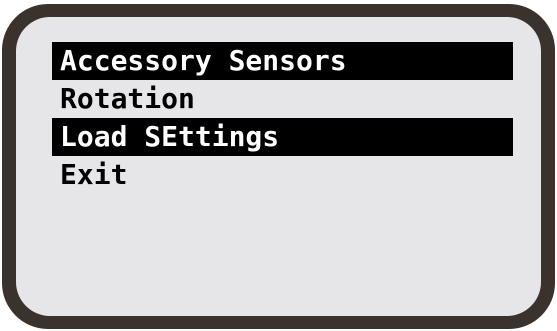 This screenshot has width=557, height=331. What do you see at coordinates (282, 137) in the screenshot?
I see `menu-item-load-settings: Load SEttings` at bounding box center [282, 137].